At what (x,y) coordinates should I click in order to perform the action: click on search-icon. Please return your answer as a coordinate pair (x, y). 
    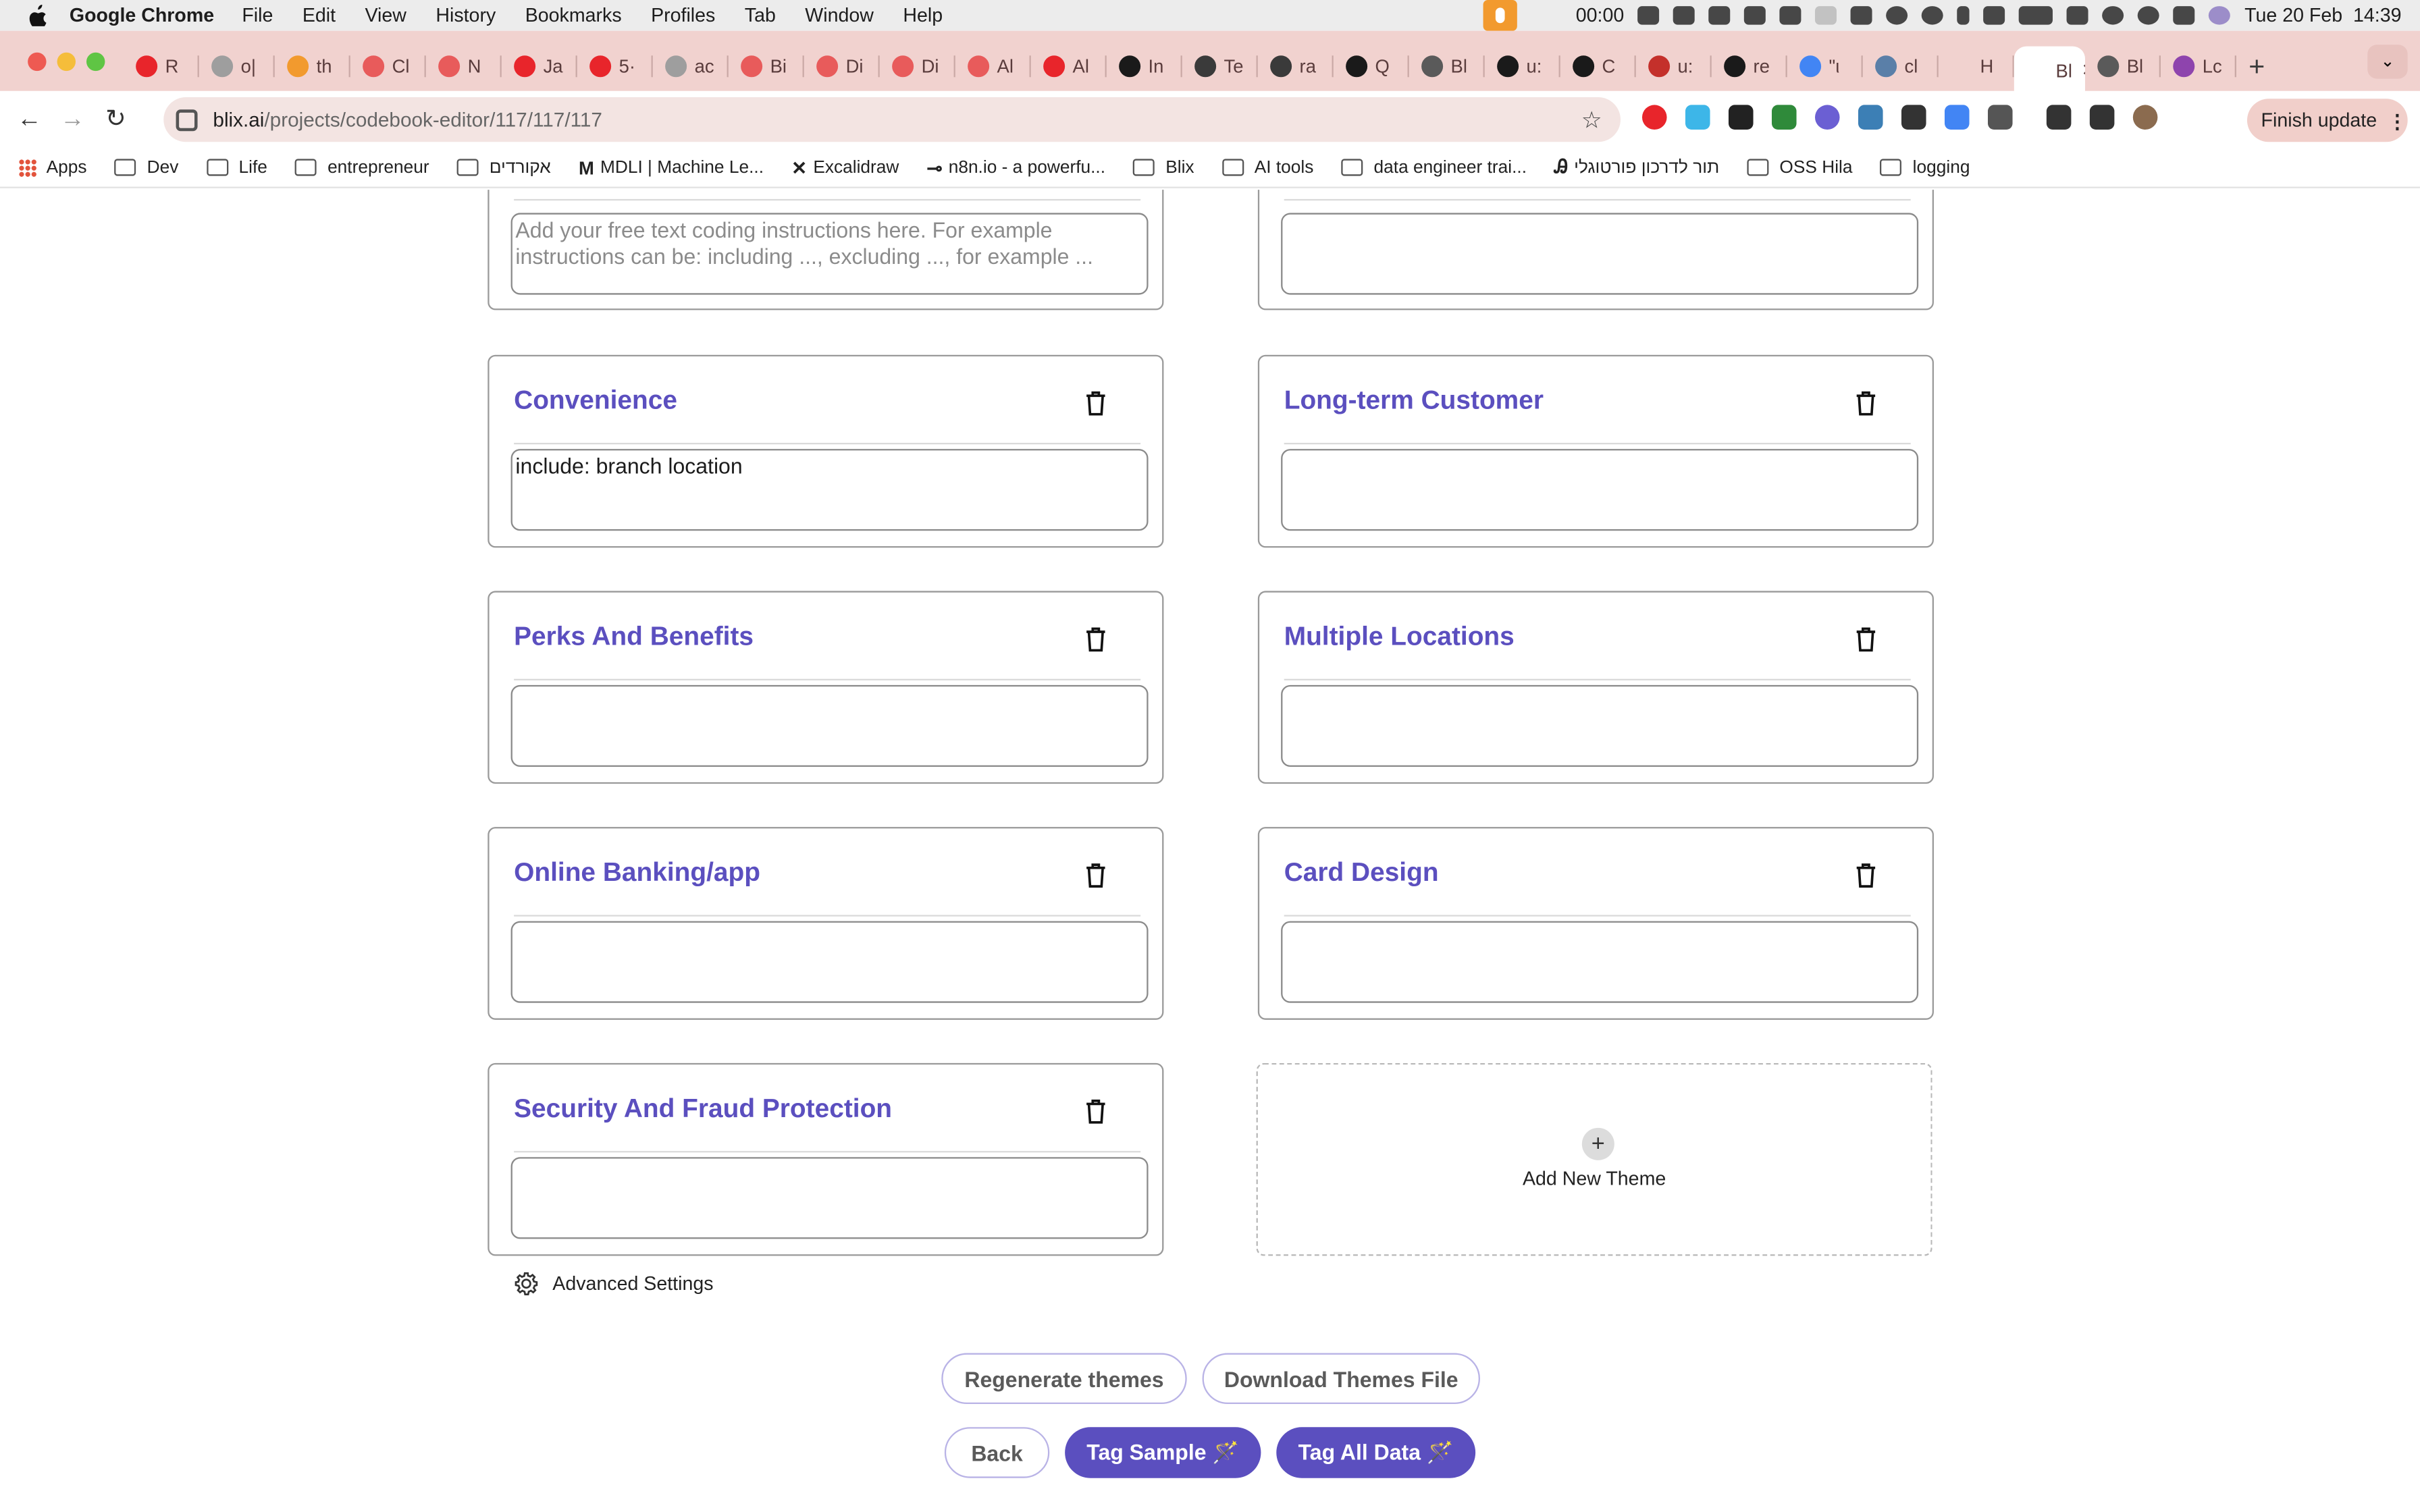
    Looking at the image, I should click on (2149, 15).